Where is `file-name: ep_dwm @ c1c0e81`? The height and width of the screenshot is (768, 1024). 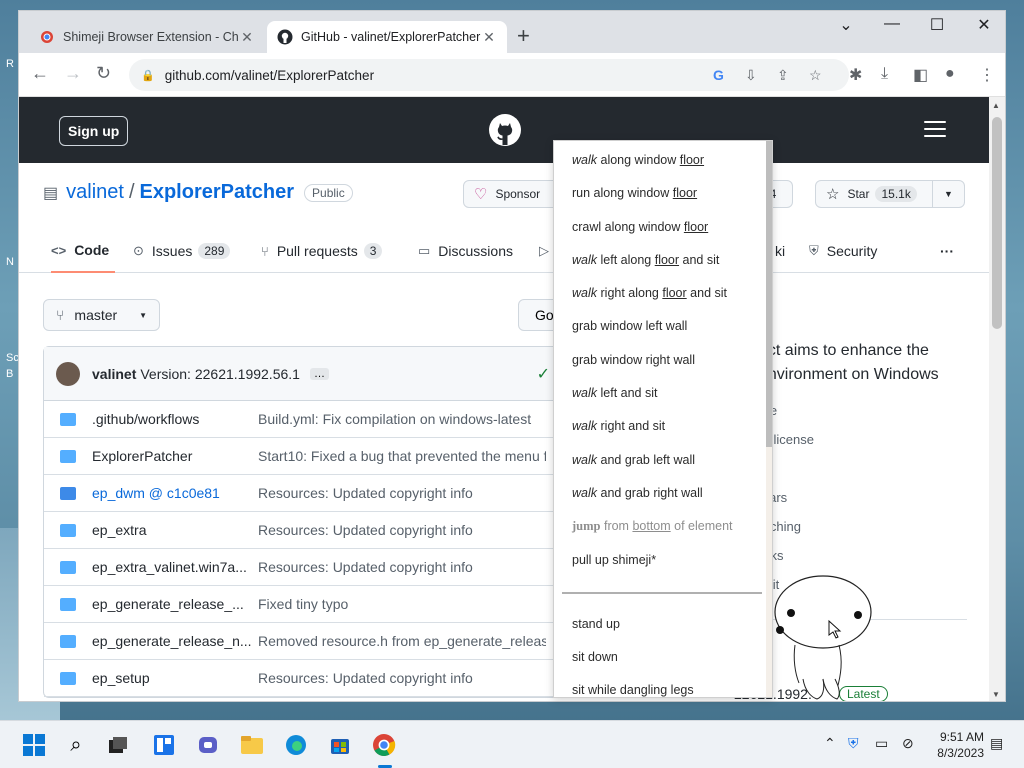 file-name: ep_dwm @ c1c0e81 is located at coordinates (175, 493).